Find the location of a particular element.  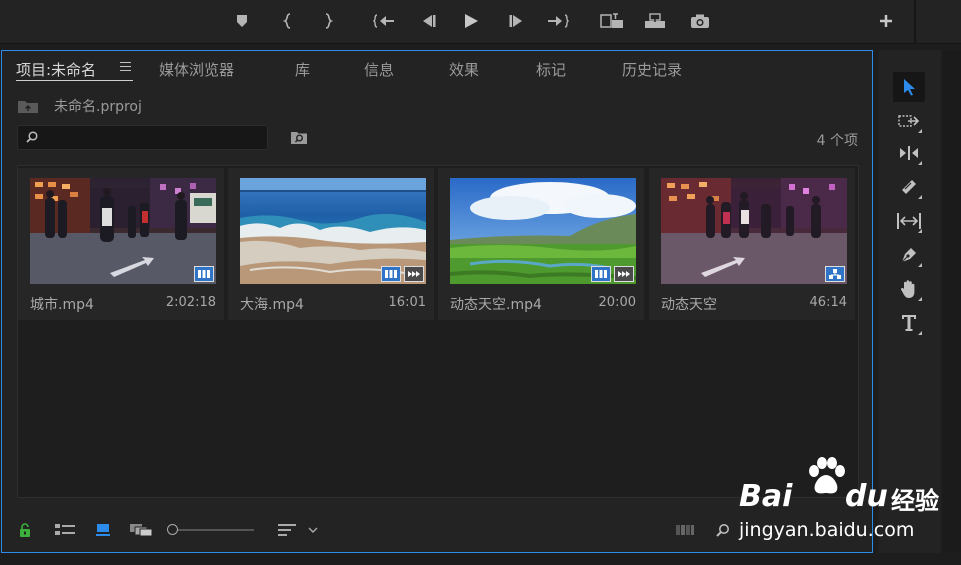

slip-icon is located at coordinates (909, 221).